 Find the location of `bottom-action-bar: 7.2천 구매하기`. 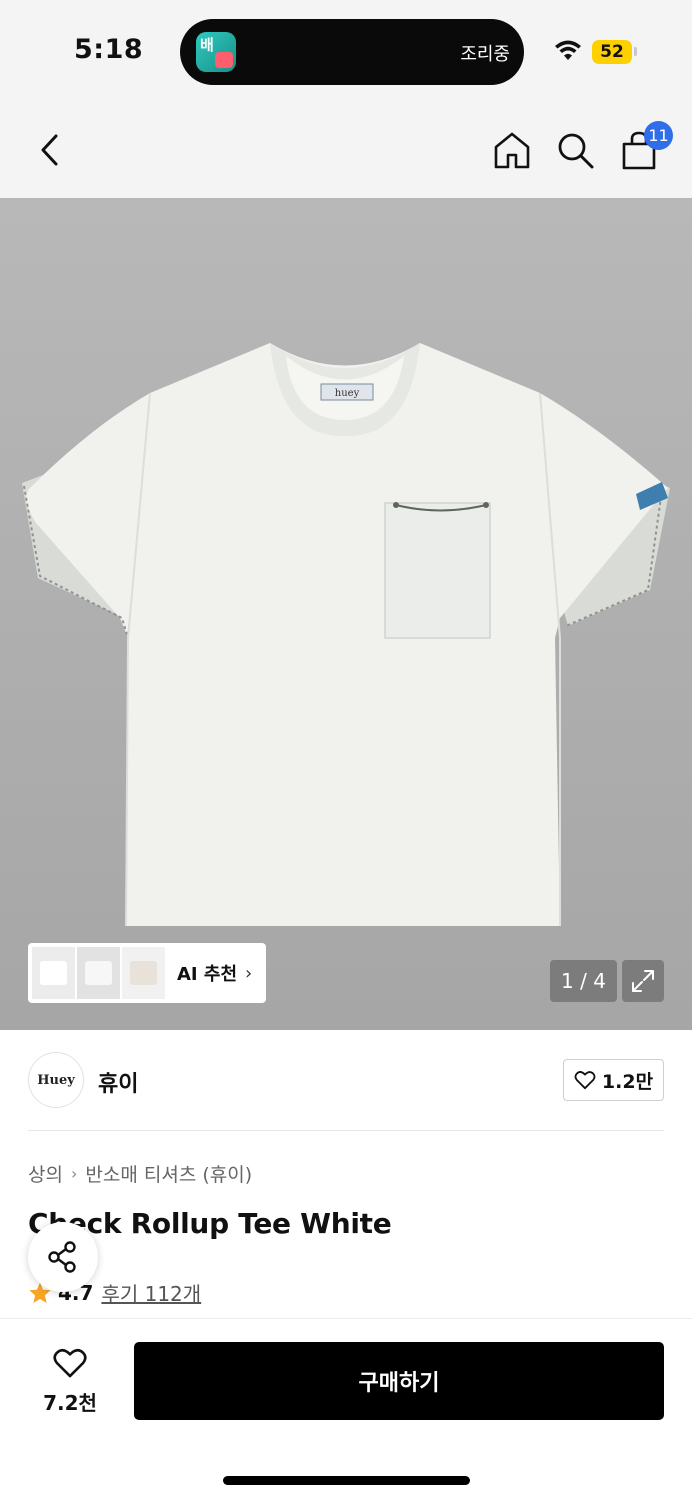

bottom-action-bar: 7.2천 구매하기 is located at coordinates (346, 1409).